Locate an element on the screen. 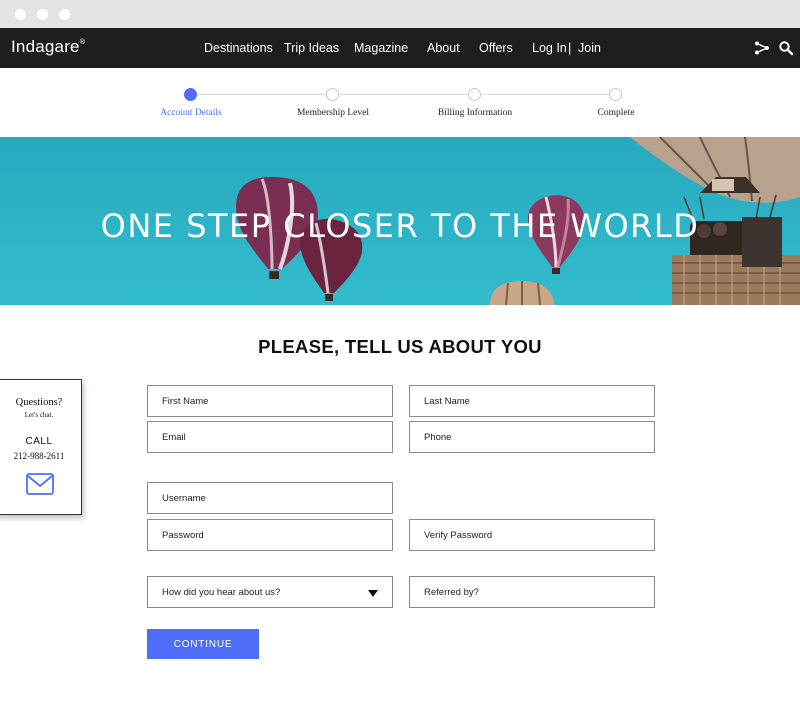 Image resolution: width=800 pixels, height=703 pixels. brand-name: Indagare is located at coordinates (45, 46).